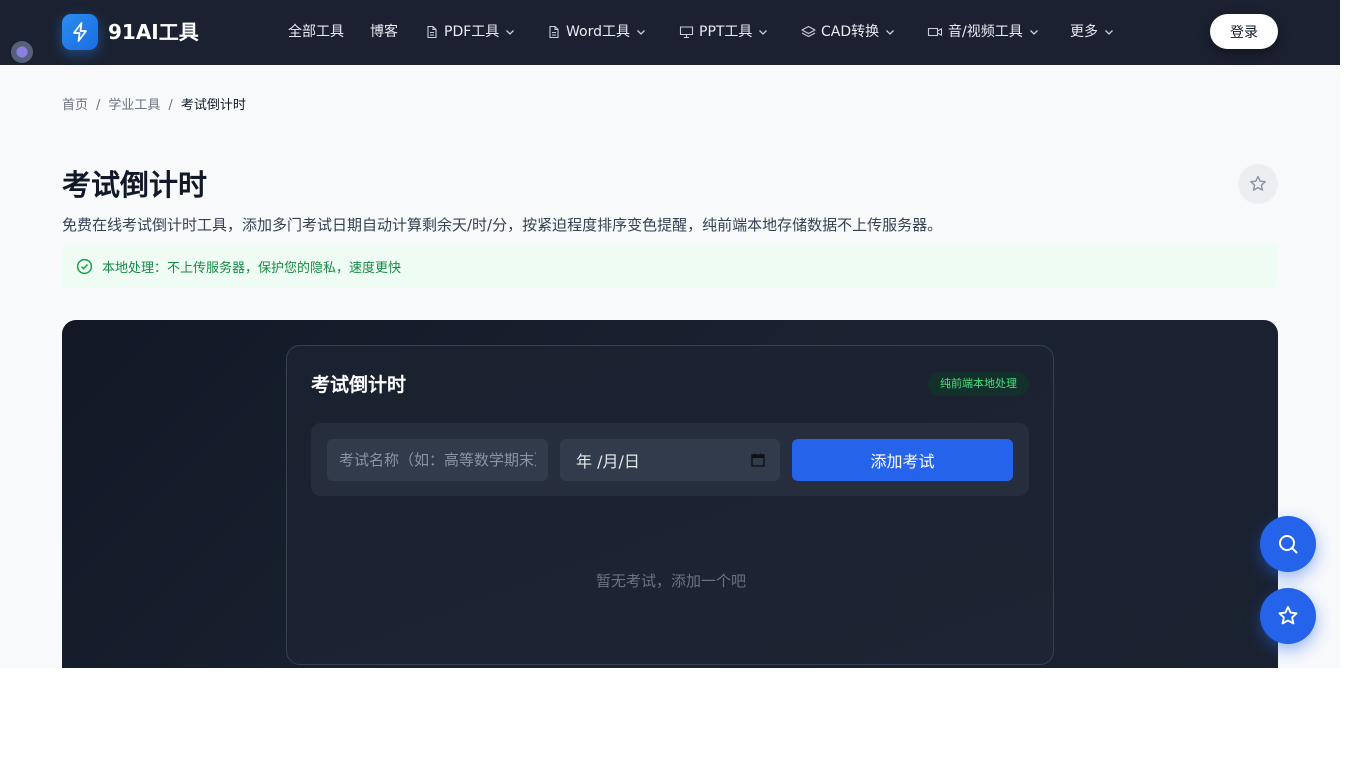 The width and height of the screenshot is (1366, 768). I want to click on logo-icon, so click(80, 32).